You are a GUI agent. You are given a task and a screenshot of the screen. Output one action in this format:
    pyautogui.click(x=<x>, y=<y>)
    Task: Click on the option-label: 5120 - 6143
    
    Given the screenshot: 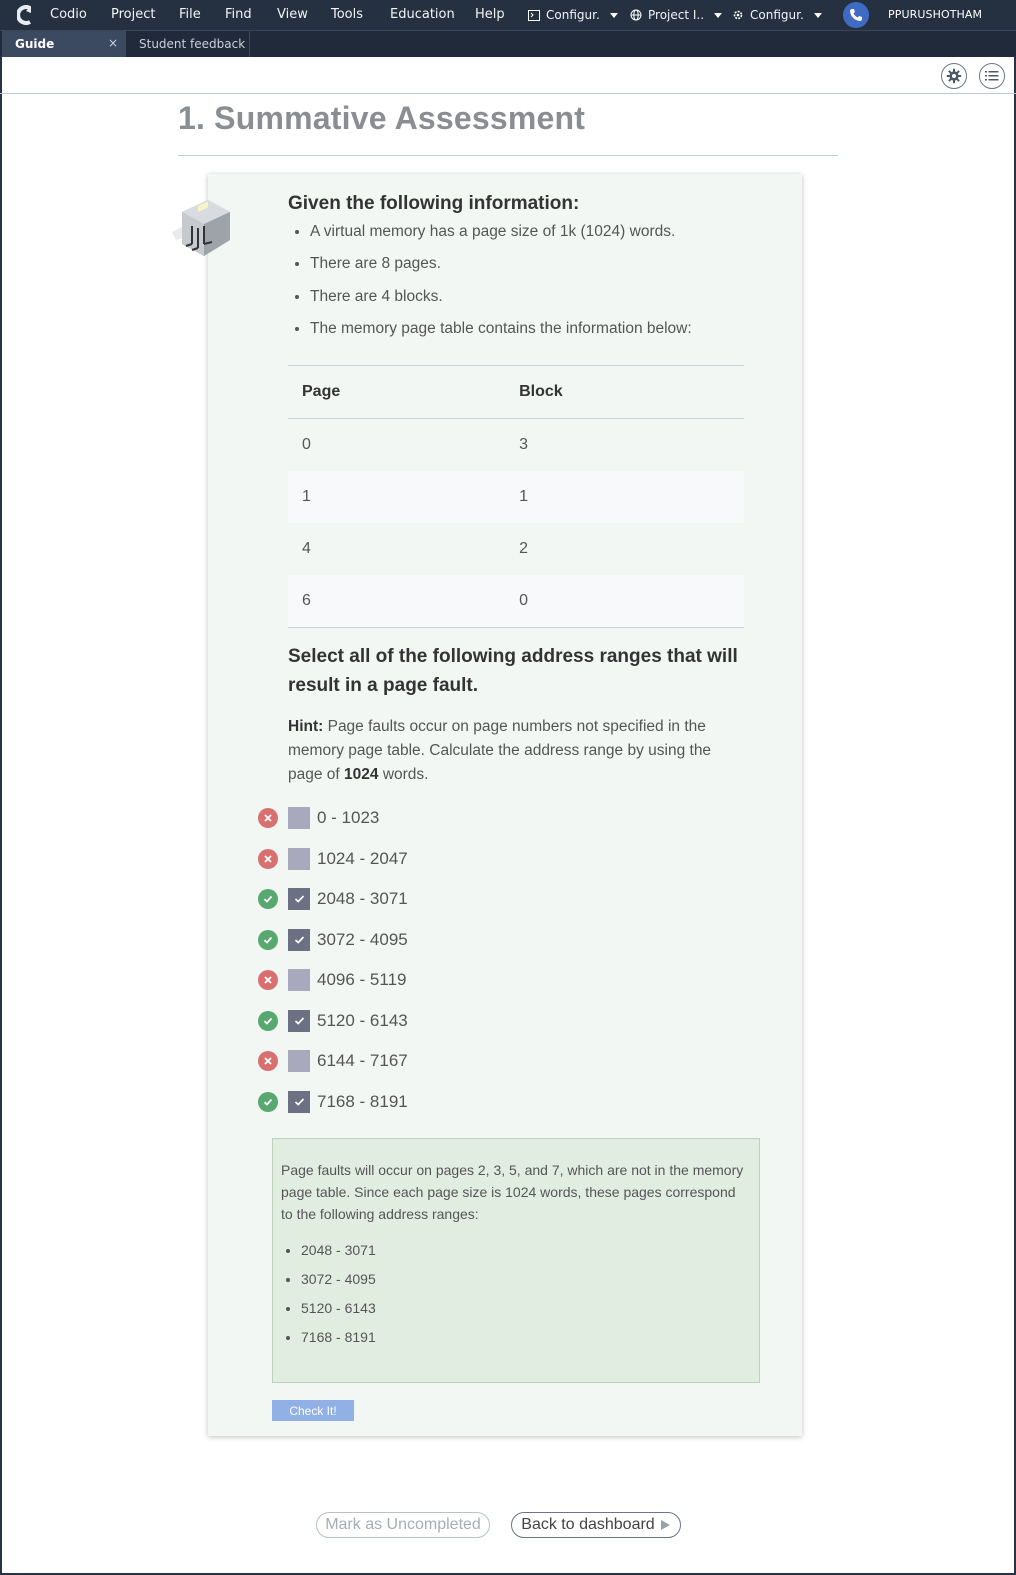 What is the action you would take?
    pyautogui.click(x=362, y=1021)
    